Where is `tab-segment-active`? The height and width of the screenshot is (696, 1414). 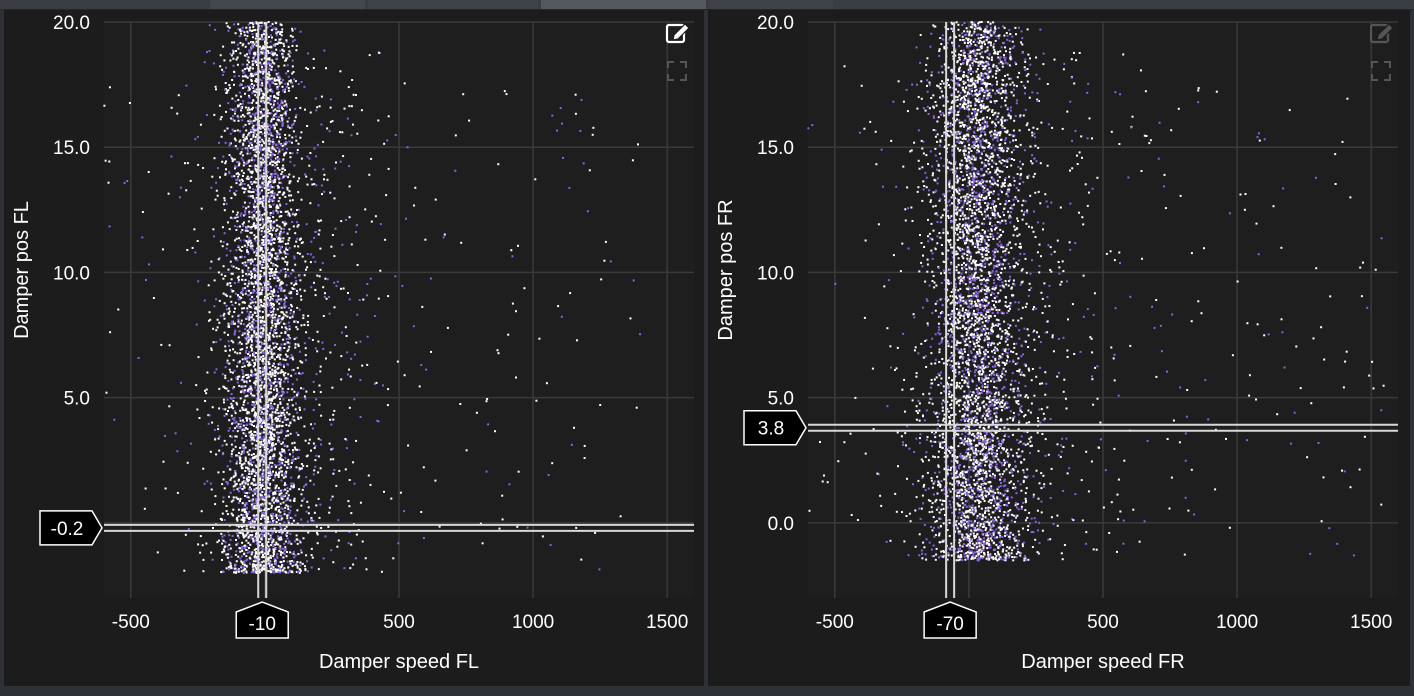 tab-segment-active is located at coordinates (623, 4).